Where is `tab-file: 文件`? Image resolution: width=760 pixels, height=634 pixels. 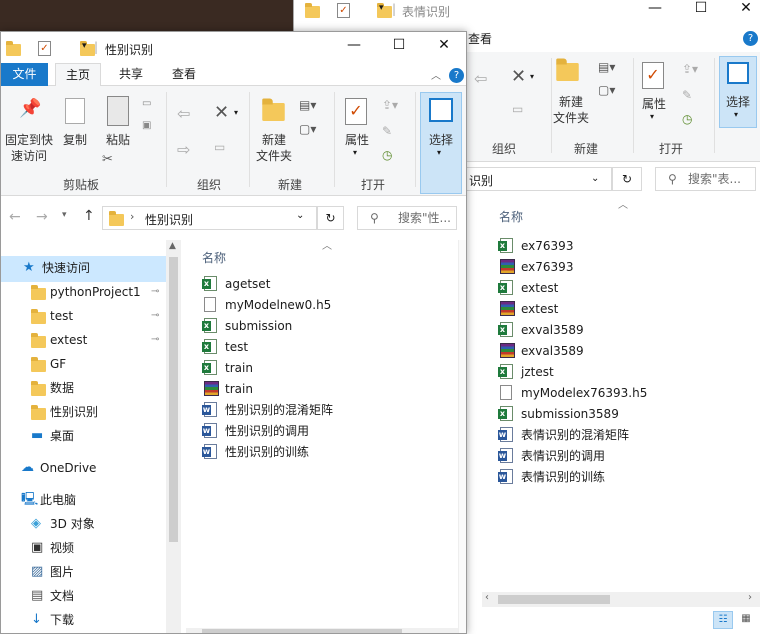
tab-file: 文件 is located at coordinates (24, 74).